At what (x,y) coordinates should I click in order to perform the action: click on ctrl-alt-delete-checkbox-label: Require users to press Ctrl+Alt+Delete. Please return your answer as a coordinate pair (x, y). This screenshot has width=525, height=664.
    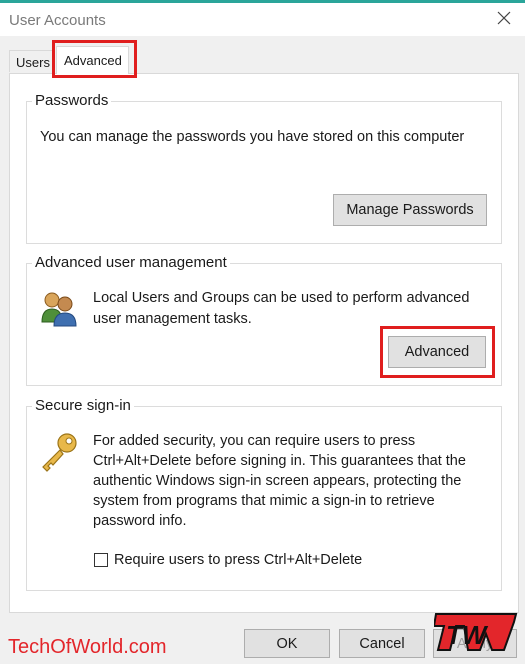
    Looking at the image, I should click on (238, 560).